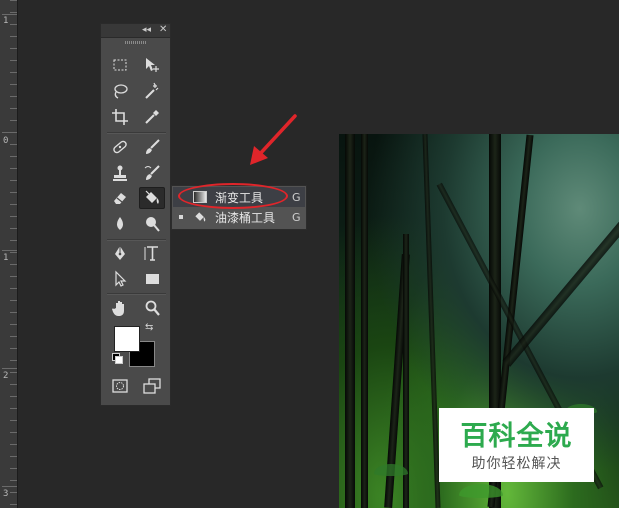 The height and width of the screenshot is (508, 619). I want to click on vertical-ruler: 1 0 1 2 3, so click(9, 254).